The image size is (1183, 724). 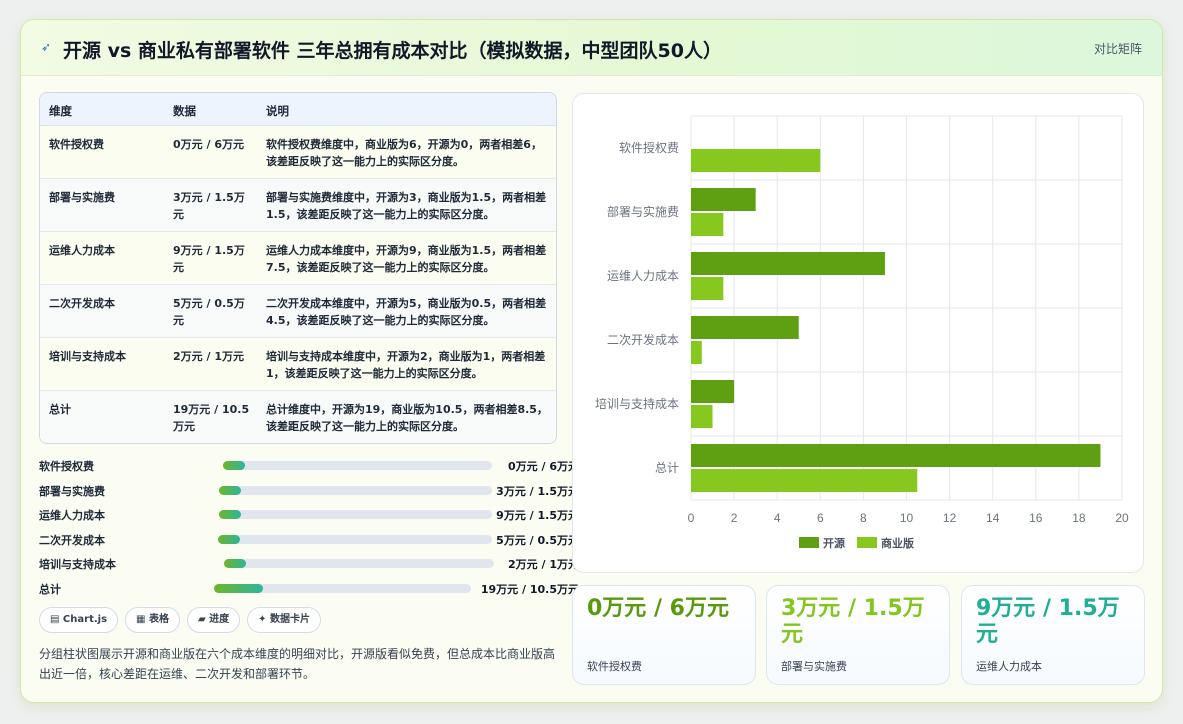 What do you see at coordinates (277, 111) in the screenshot?
I see `col-header-desc: 说明` at bounding box center [277, 111].